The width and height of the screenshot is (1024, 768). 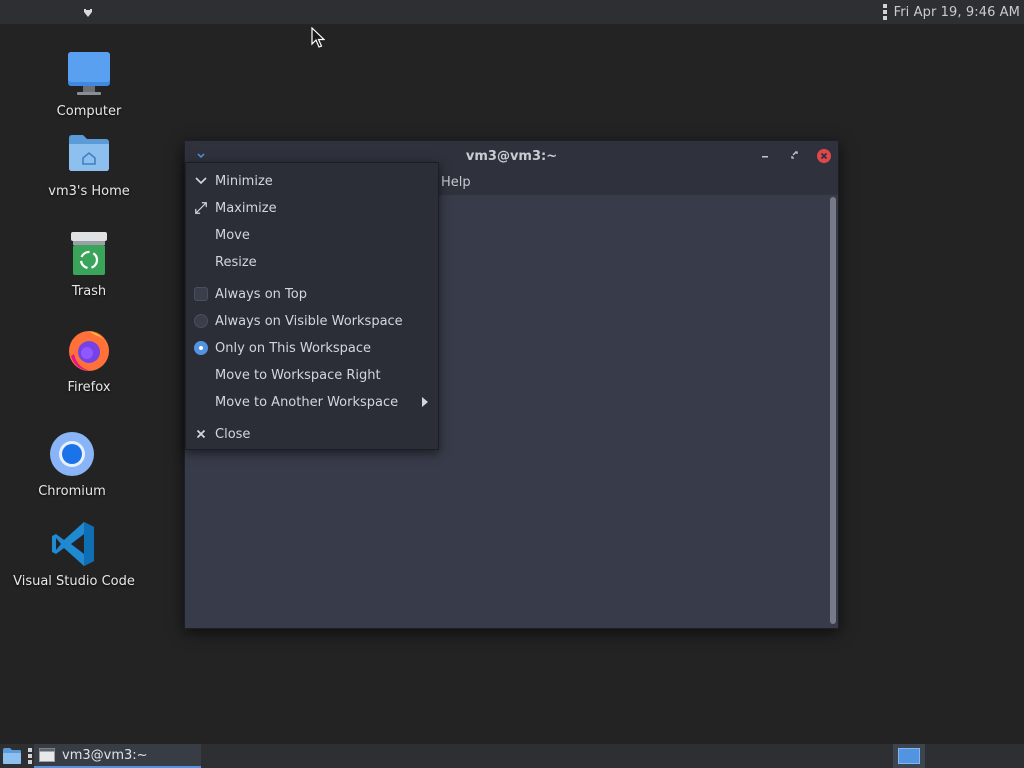 I want to click on bottom-panel: vm3@vm3:~, so click(x=512, y=756).